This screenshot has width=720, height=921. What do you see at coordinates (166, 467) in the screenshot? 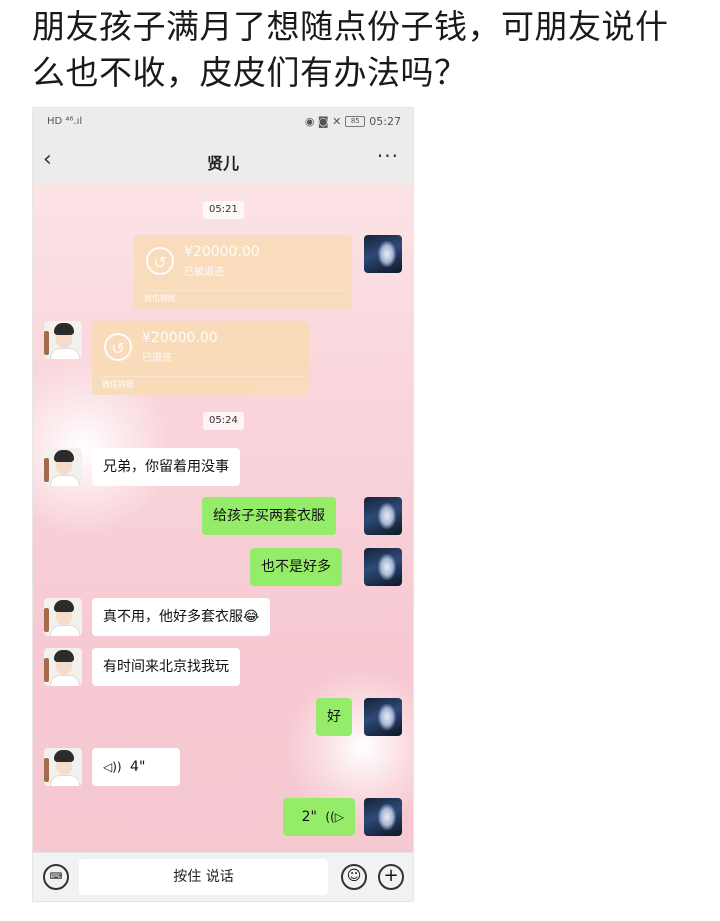
I see `message-bubble: 兄弟，你留着用没事` at bounding box center [166, 467].